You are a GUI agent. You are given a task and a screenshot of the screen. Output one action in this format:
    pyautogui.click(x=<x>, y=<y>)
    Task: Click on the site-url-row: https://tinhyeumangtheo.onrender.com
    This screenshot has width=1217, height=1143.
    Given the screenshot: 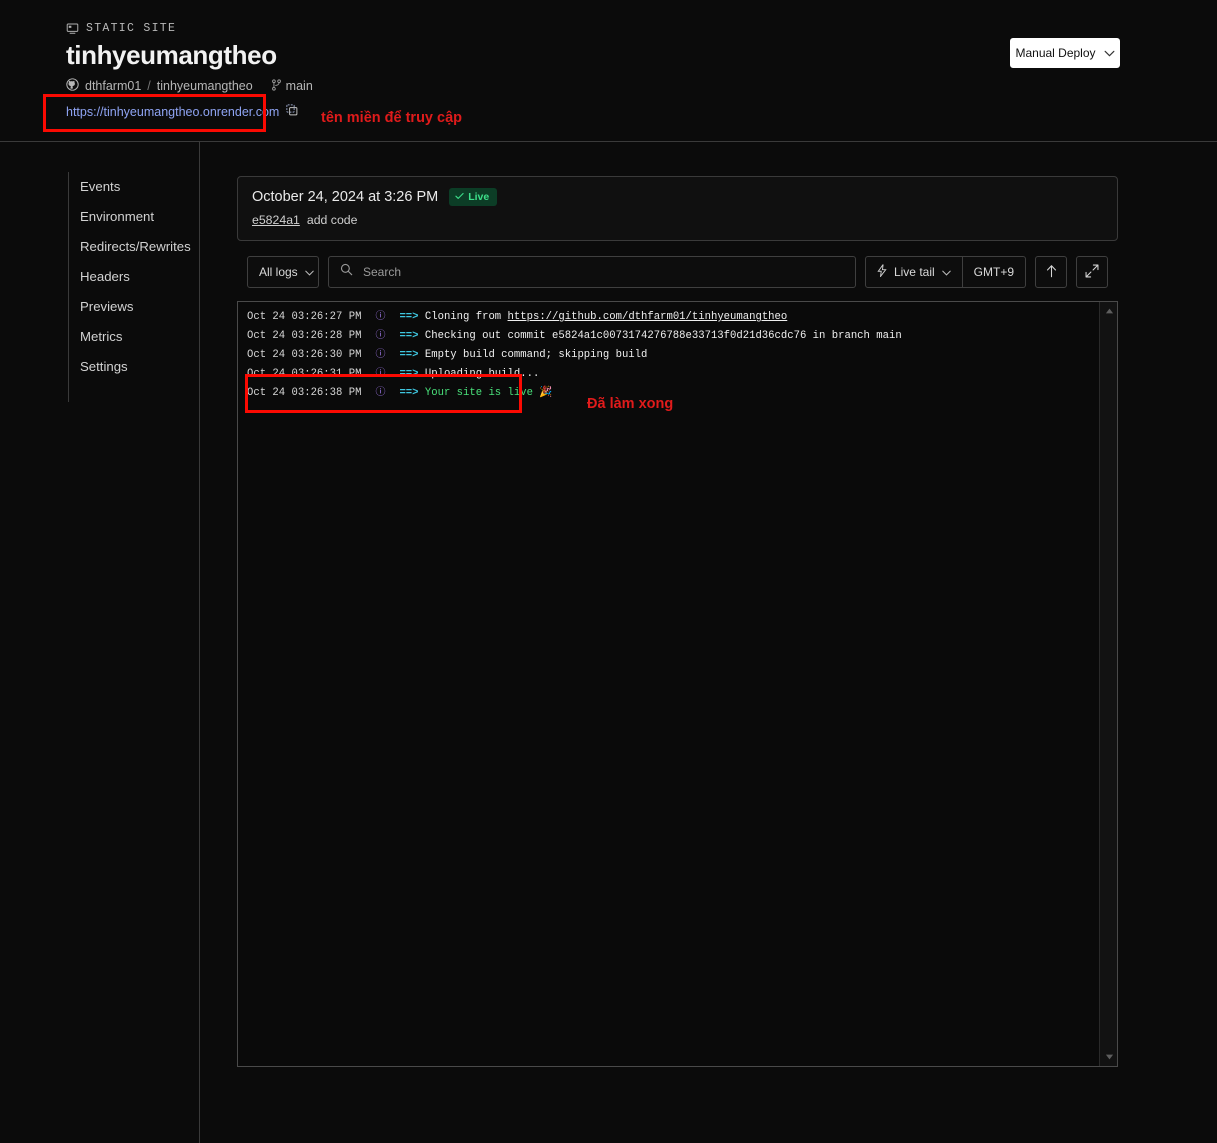 What is the action you would take?
    pyautogui.click(x=182, y=112)
    